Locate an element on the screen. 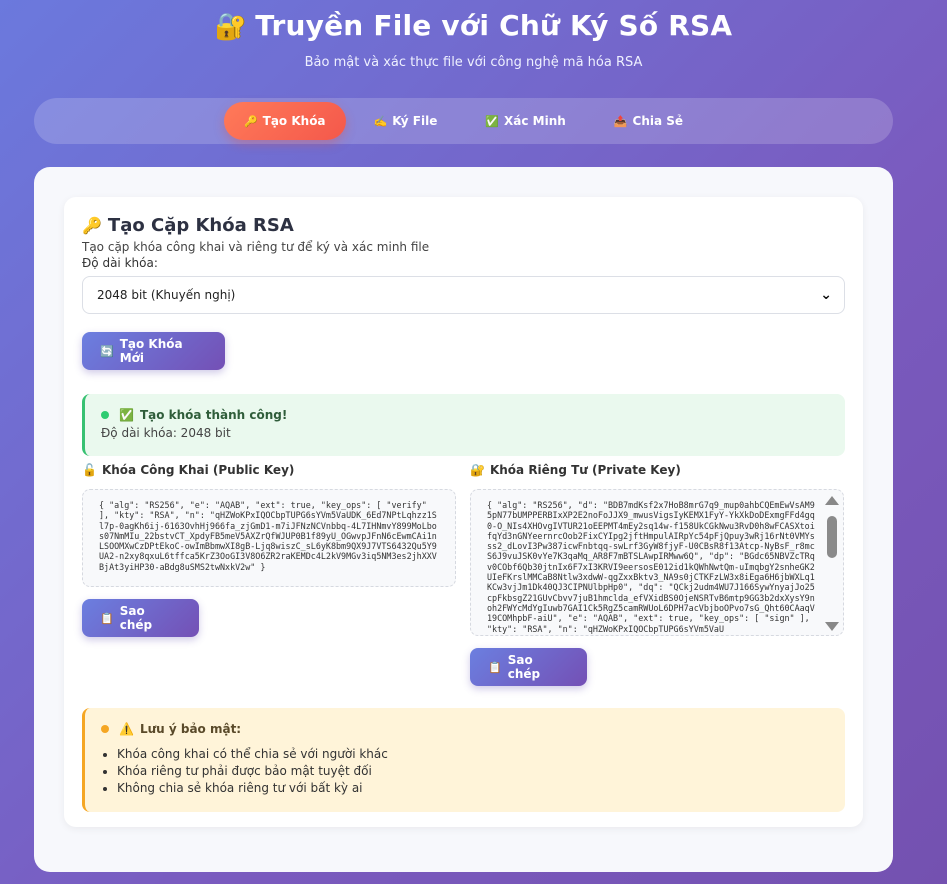 This screenshot has height=884, width=947. scroll-down-icon is located at coordinates (832, 626).